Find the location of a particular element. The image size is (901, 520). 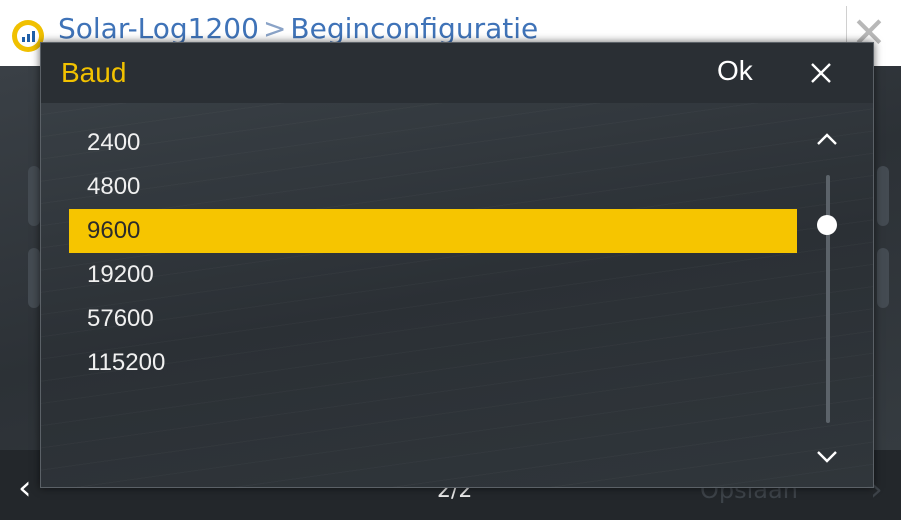

chevron-up-icon is located at coordinates (827, 139).